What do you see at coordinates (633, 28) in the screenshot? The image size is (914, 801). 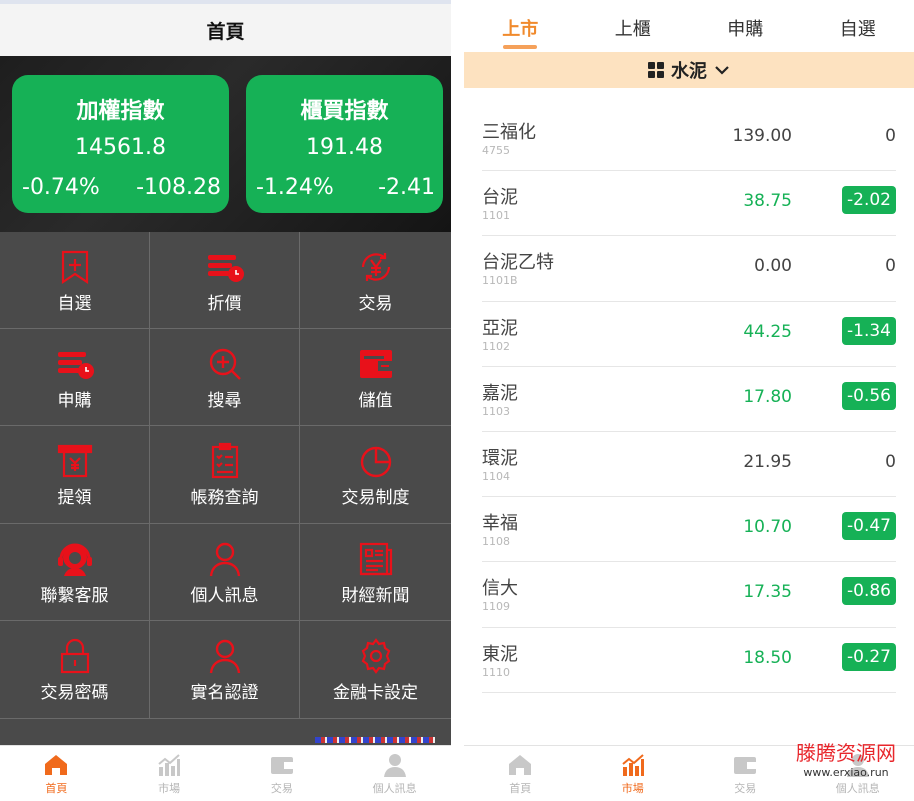 I see `tab-otc: 上櫃` at bounding box center [633, 28].